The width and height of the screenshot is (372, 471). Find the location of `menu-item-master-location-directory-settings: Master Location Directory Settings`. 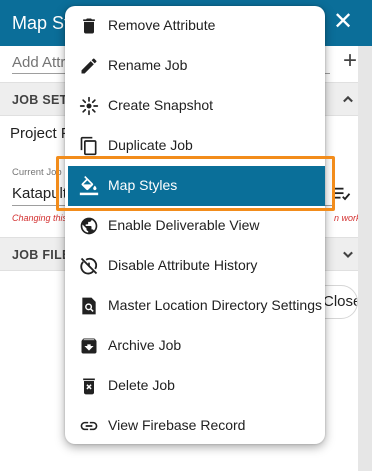

menu-item-master-location-directory-settings: Master Location Directory Settings is located at coordinates (195, 306).